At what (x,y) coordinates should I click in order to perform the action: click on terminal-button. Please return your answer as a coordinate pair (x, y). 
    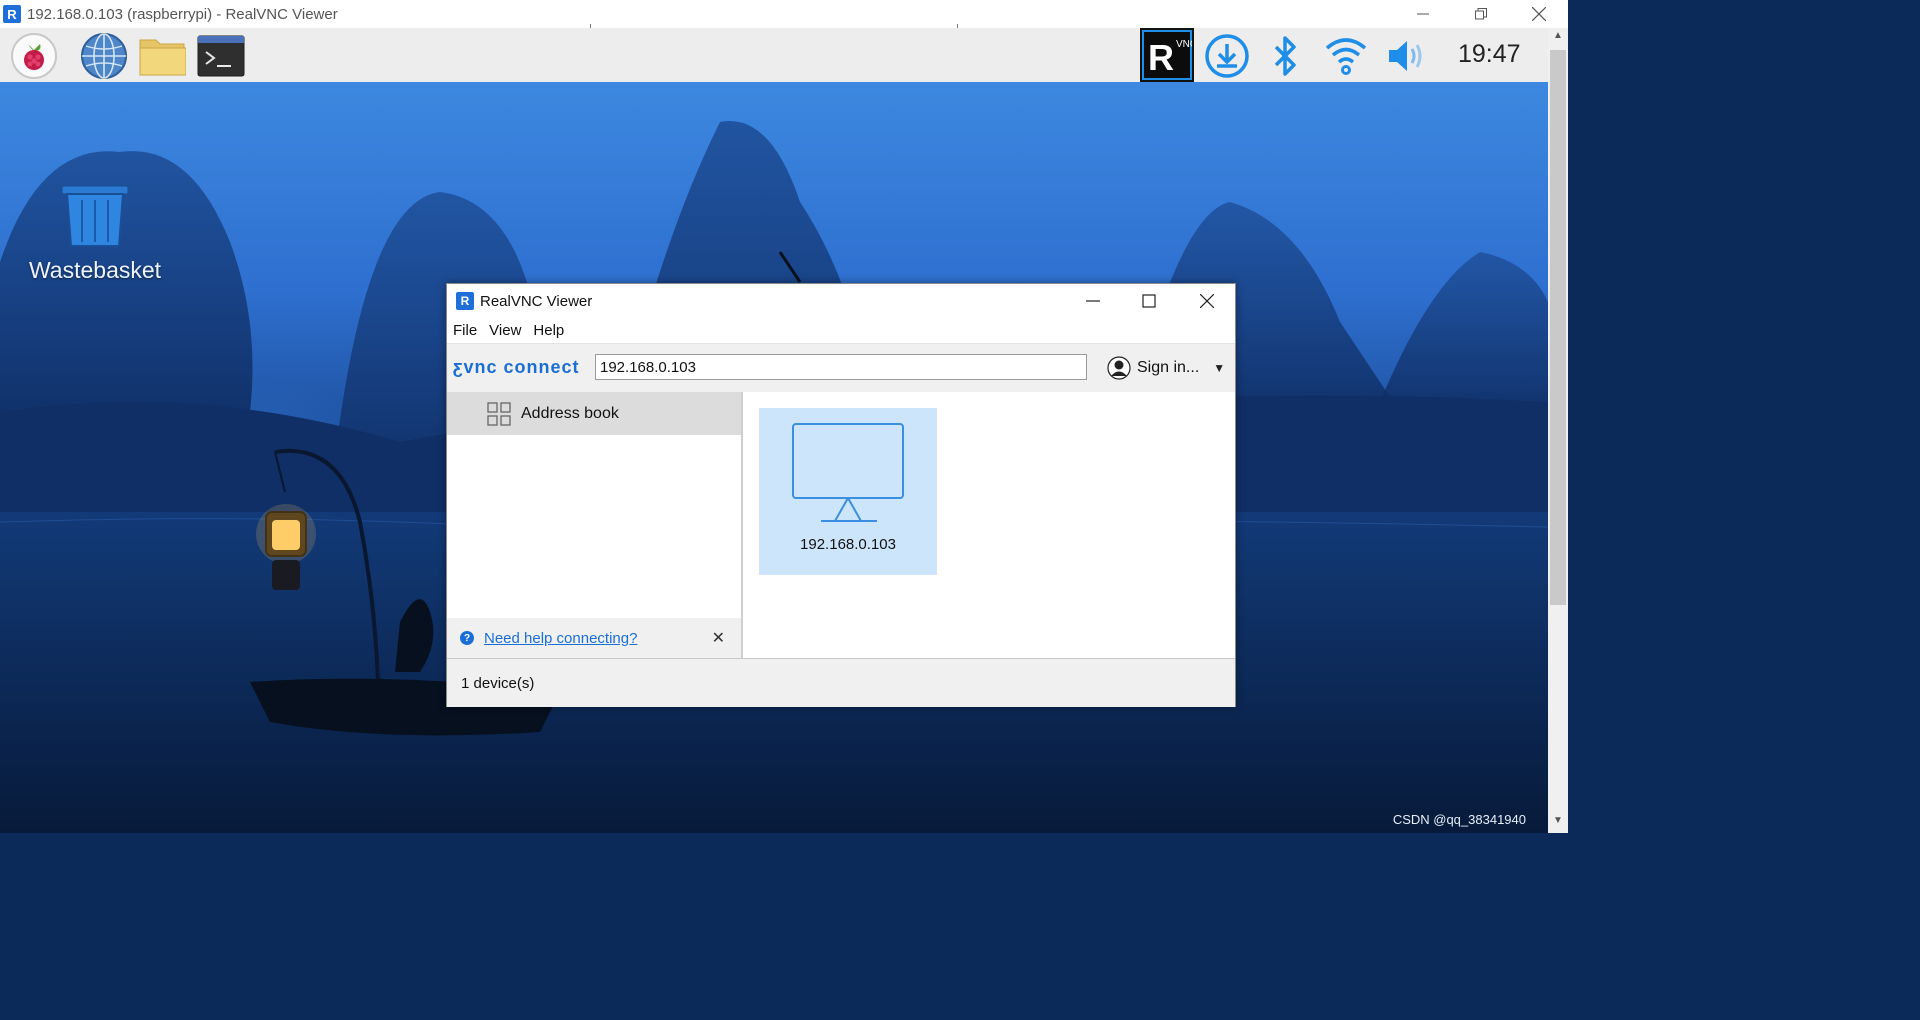
    Looking at the image, I should click on (221, 56).